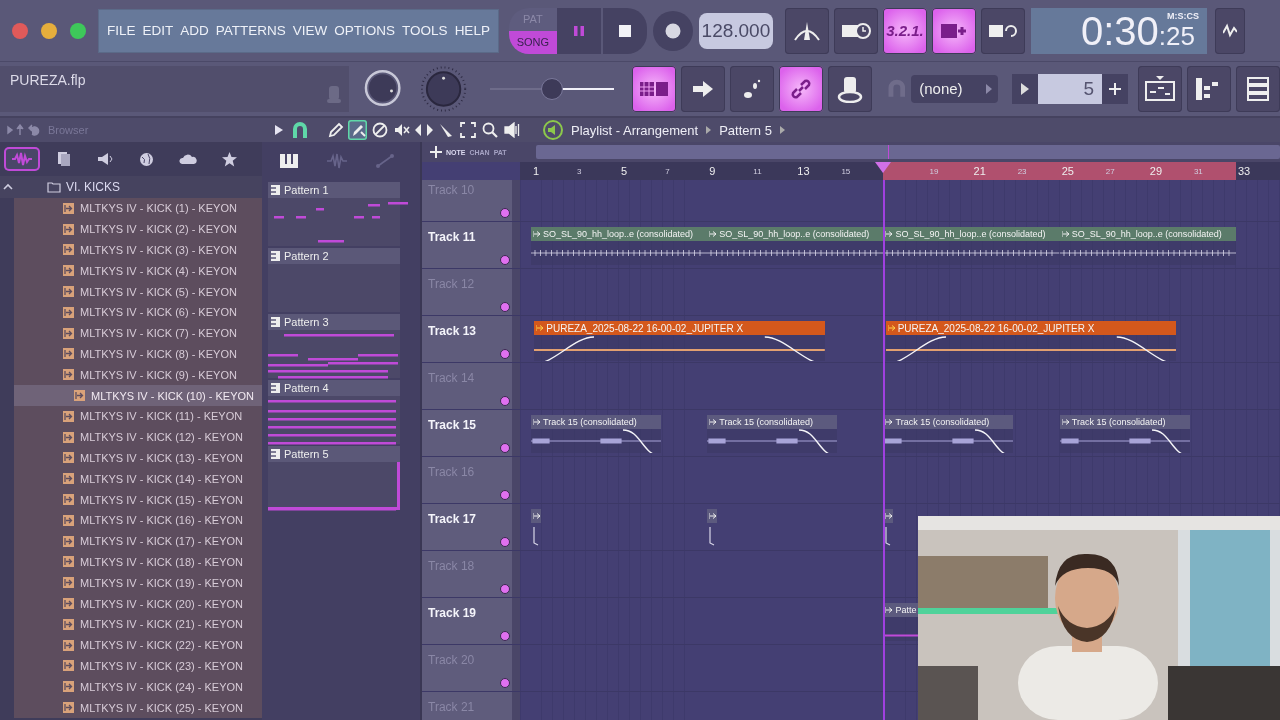 The width and height of the screenshot is (1280, 720). Describe the element at coordinates (335, 130) in the screenshot. I see `pencil-tool` at that location.